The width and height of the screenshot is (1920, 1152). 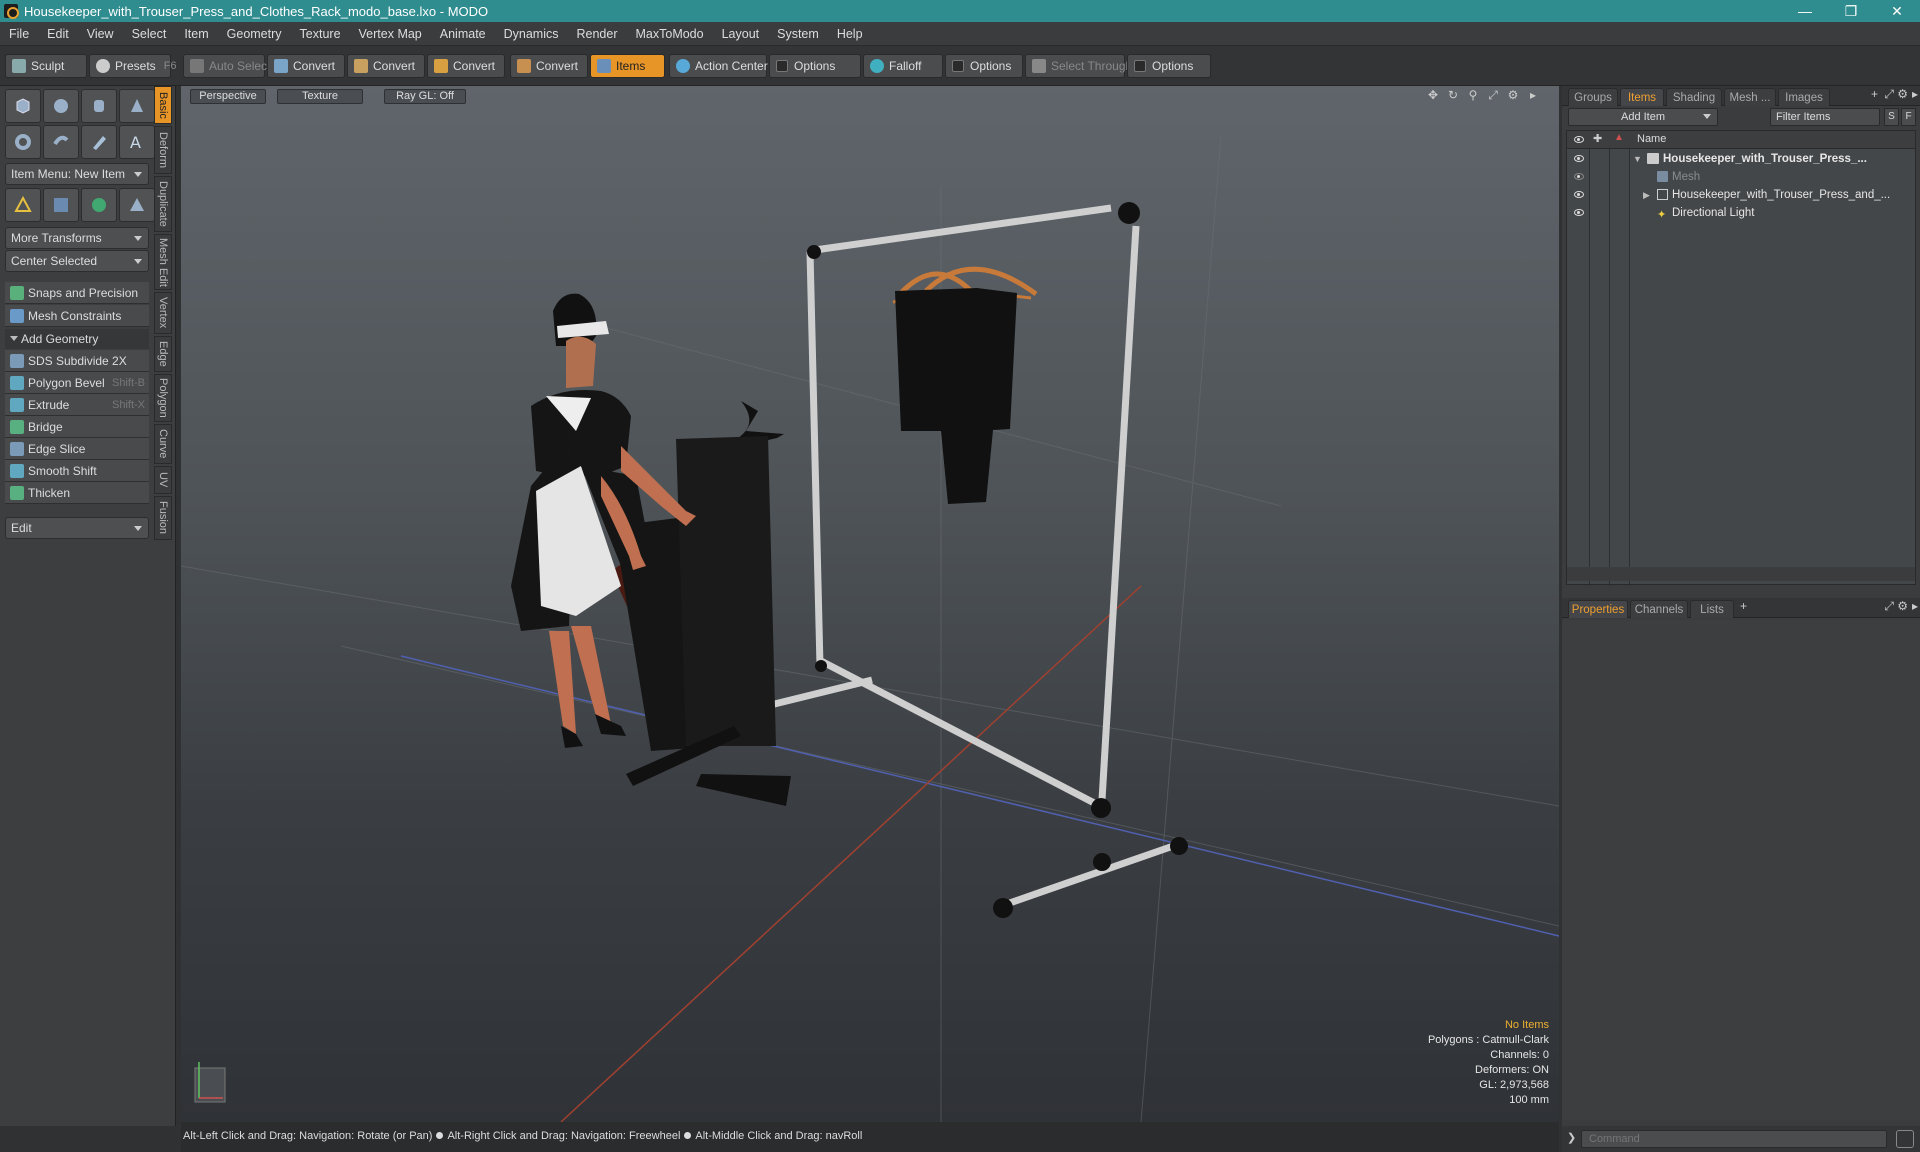 I want to click on torus-primitive-icon, so click(x=23, y=142).